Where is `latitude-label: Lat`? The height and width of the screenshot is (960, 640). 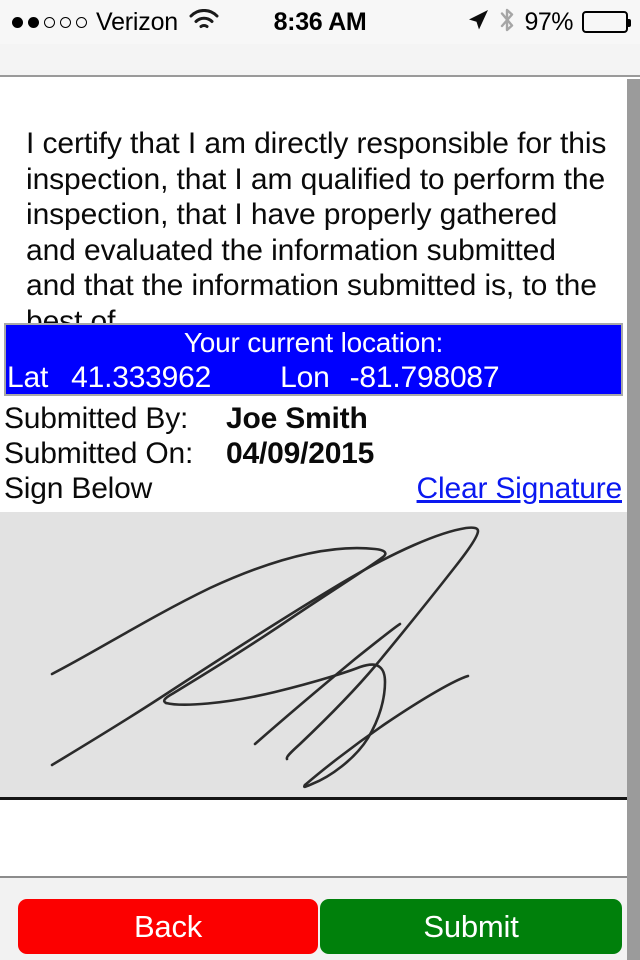
latitude-label: Lat is located at coordinates (28, 377).